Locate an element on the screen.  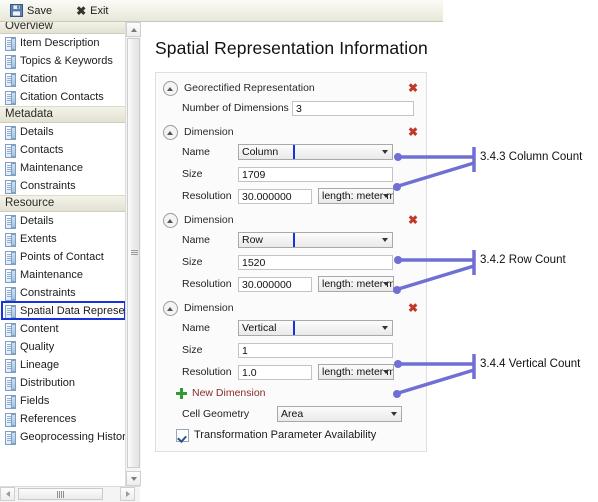
save-button: Save is located at coordinates (33, 10).